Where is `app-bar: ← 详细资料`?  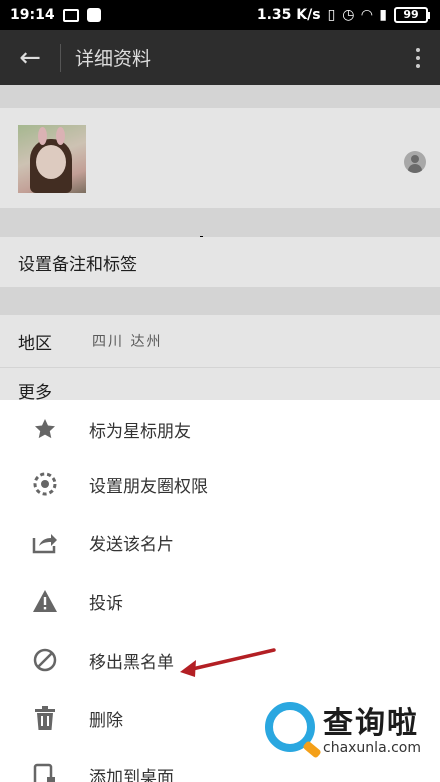
app-bar: ← 详细资料 is located at coordinates (220, 57).